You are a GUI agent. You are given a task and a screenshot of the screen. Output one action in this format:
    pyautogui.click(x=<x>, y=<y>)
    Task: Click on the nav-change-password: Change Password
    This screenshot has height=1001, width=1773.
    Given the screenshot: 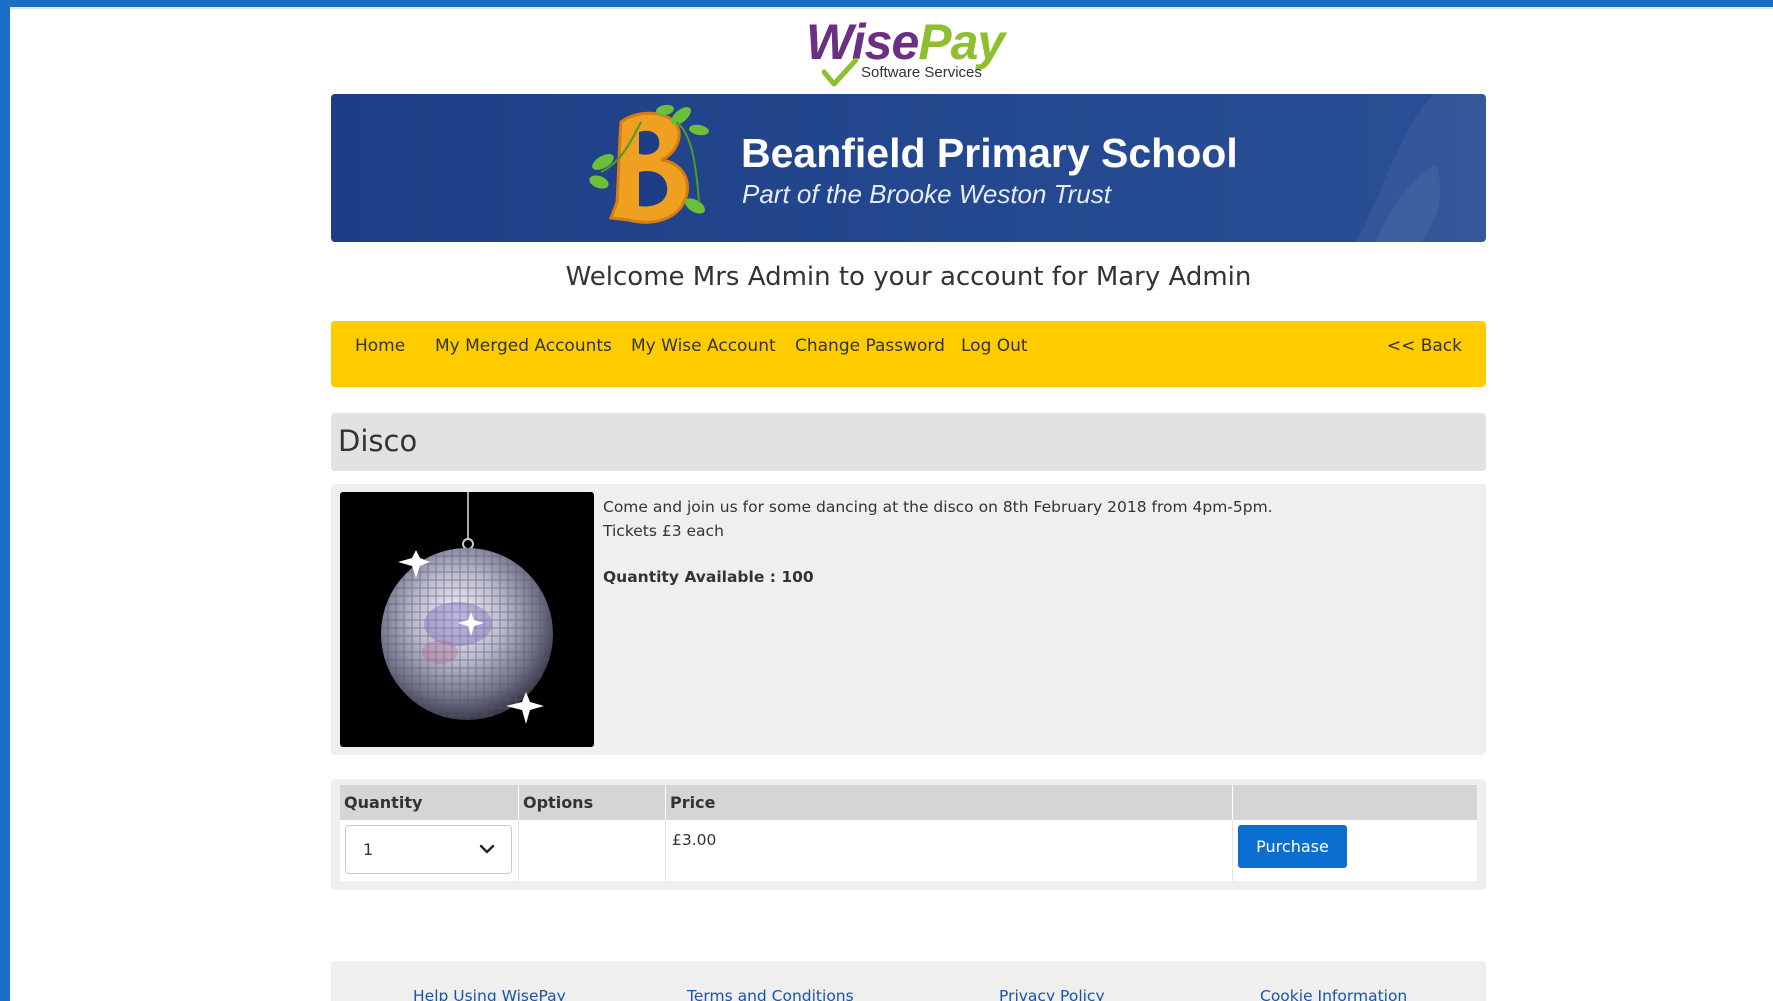 What is the action you would take?
    pyautogui.click(x=870, y=346)
    